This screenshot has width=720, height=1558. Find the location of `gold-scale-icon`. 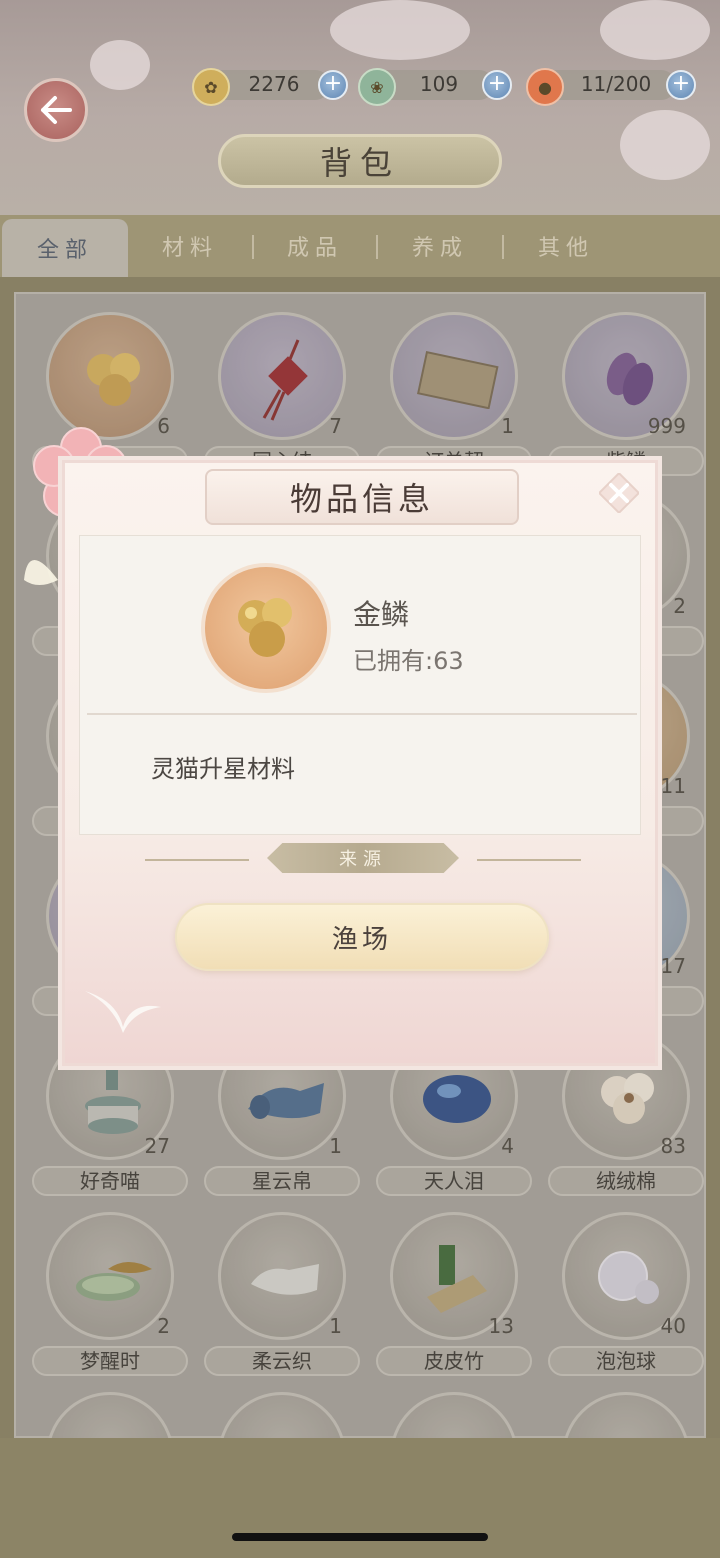

gold-scale-icon is located at coordinates (265, 627).